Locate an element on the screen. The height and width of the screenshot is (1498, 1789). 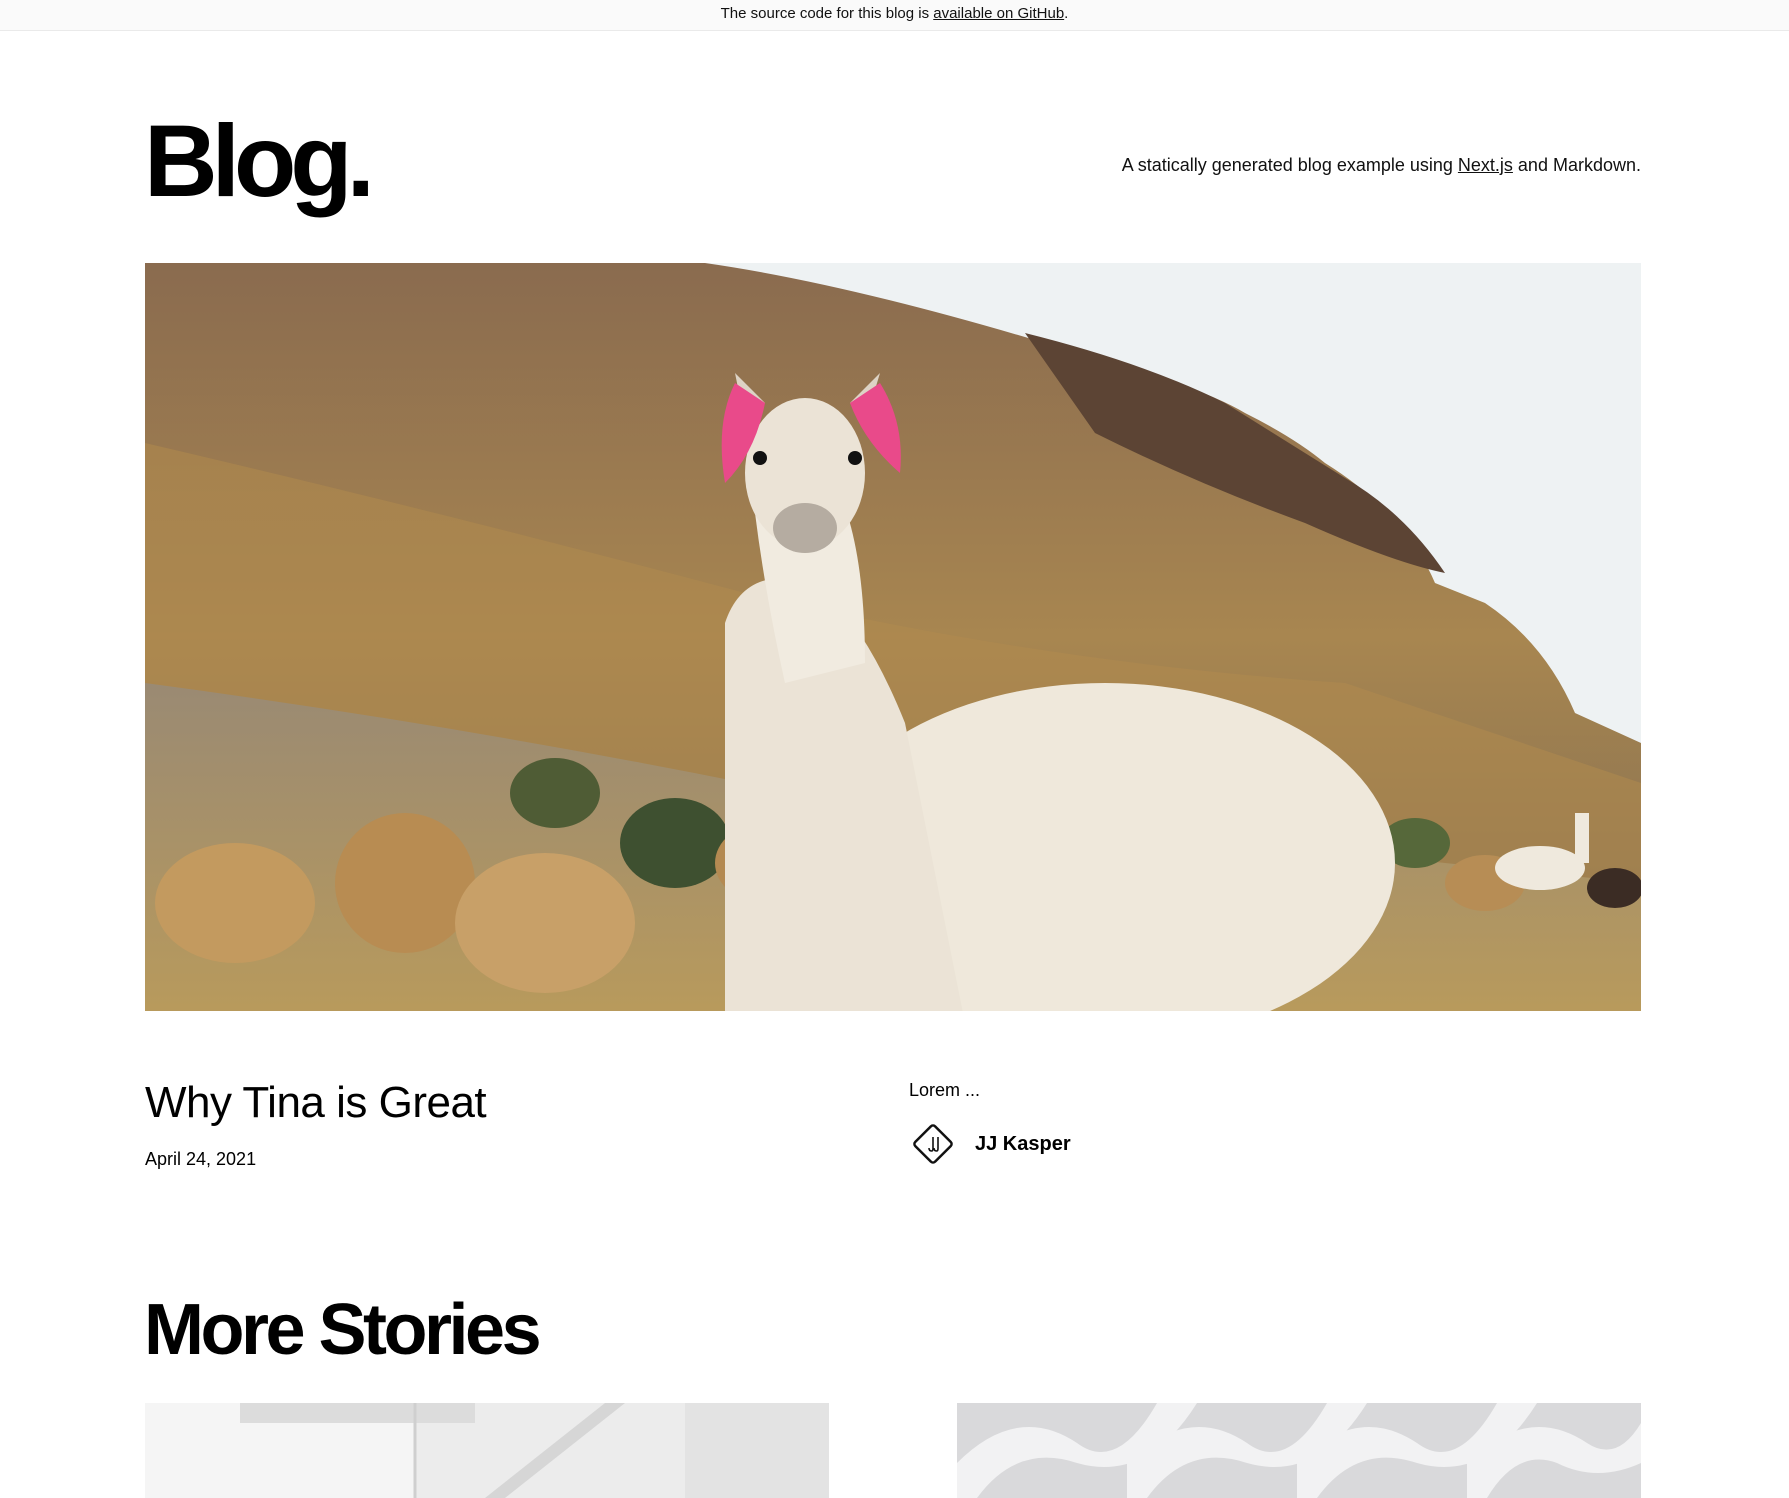
white-architecture-image is located at coordinates (487, 1450).